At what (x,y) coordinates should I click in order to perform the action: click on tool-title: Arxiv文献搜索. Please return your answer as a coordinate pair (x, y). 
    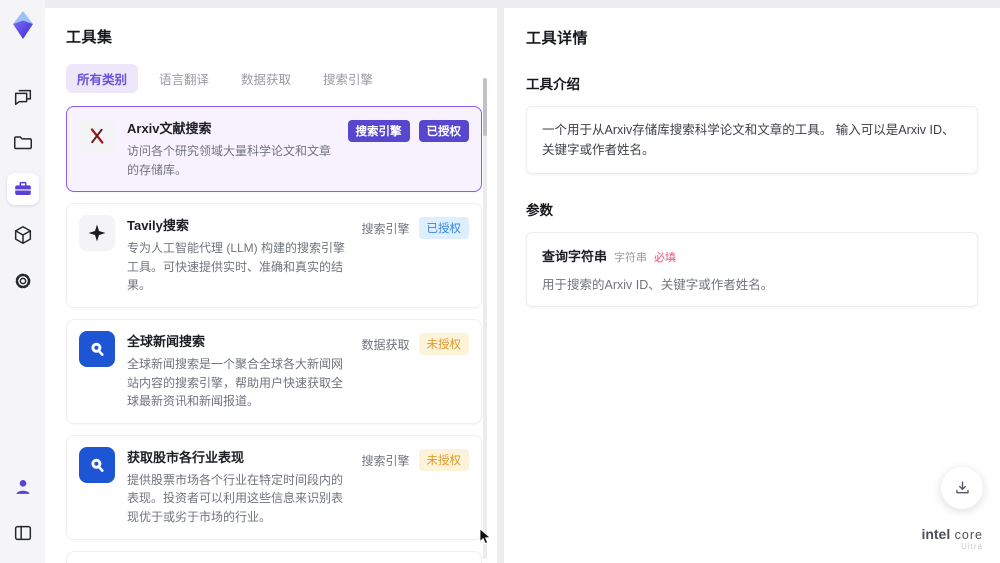
    Looking at the image, I should click on (169, 128).